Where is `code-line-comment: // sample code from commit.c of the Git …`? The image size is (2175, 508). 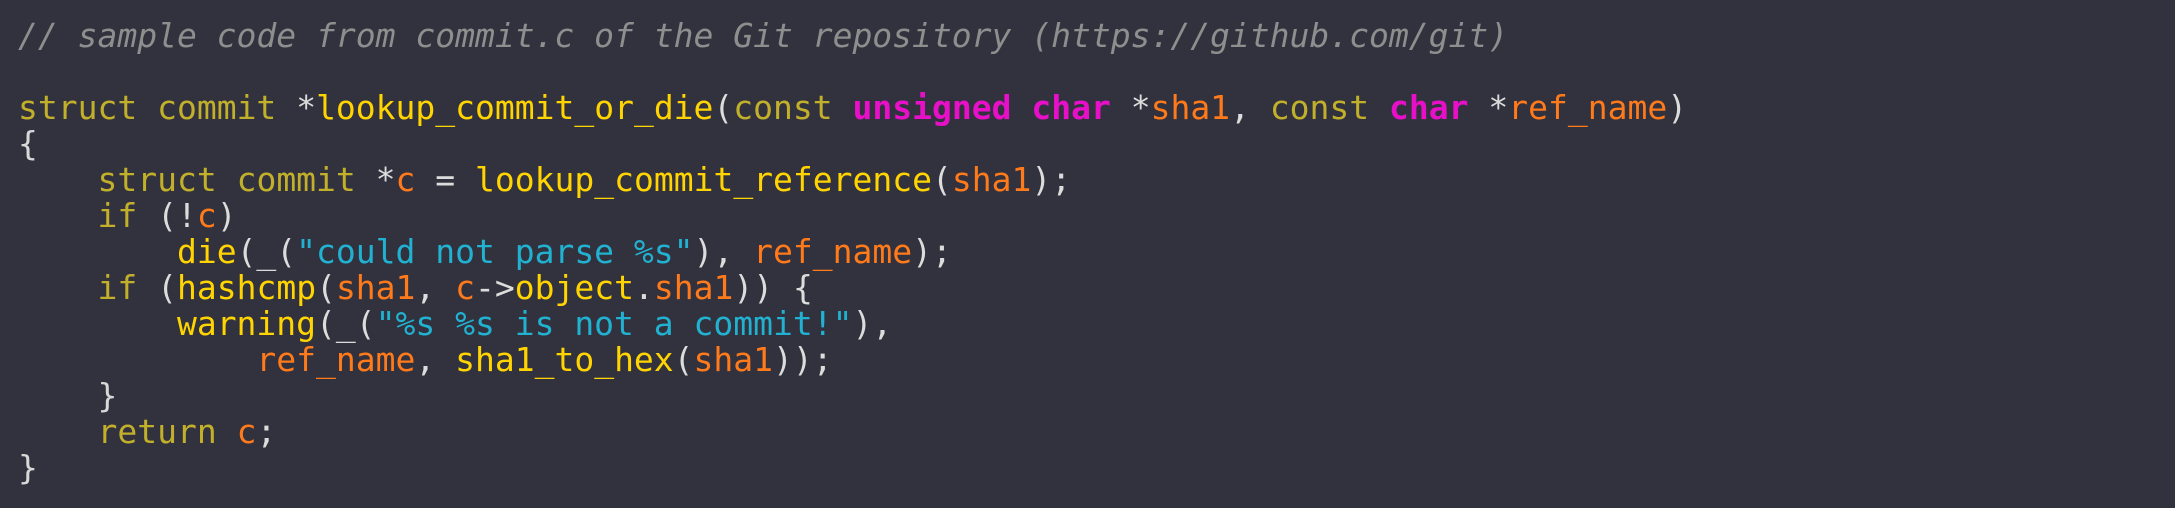
code-line-comment: // sample code from commit.c of the Git … is located at coordinates (1096, 36).